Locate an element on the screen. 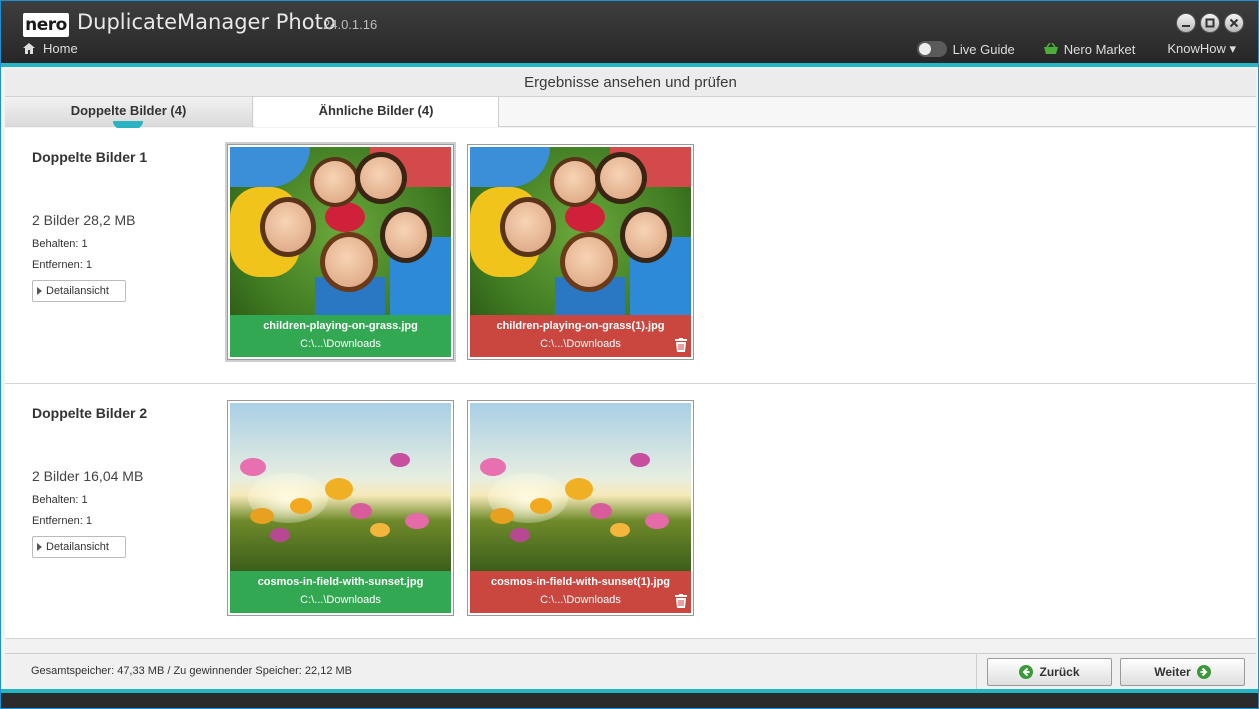  bottom-bar is located at coordinates (629, 700).